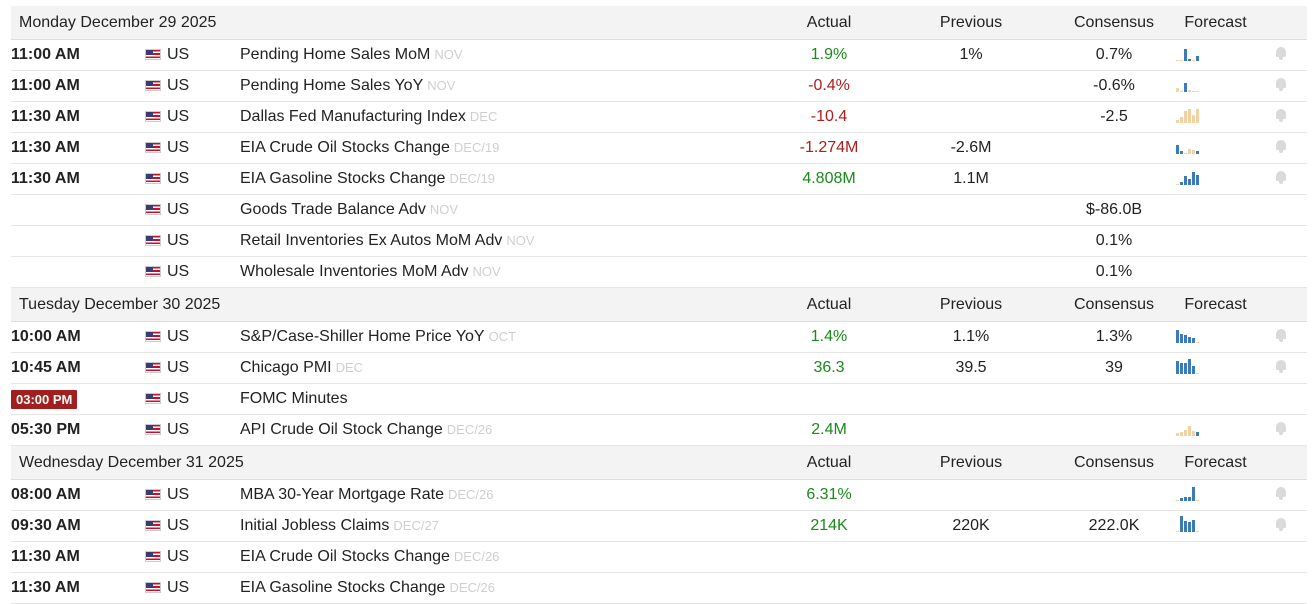 The width and height of the screenshot is (1315, 604). I want to click on event-forecast: $-86.0B, so click(1114, 210).